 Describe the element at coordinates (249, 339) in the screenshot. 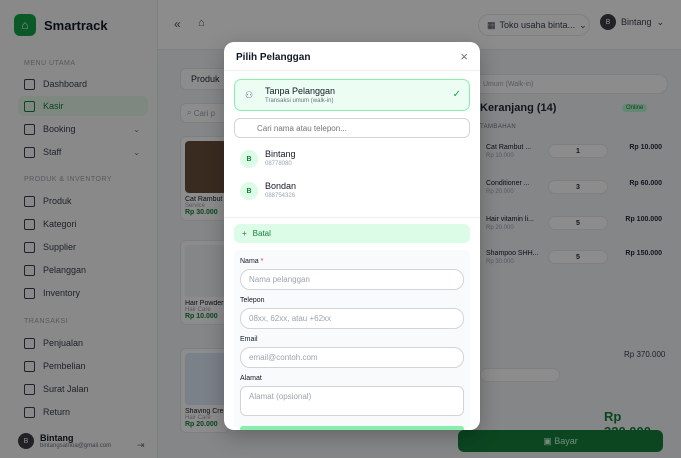

I see `email-label: Email` at that location.